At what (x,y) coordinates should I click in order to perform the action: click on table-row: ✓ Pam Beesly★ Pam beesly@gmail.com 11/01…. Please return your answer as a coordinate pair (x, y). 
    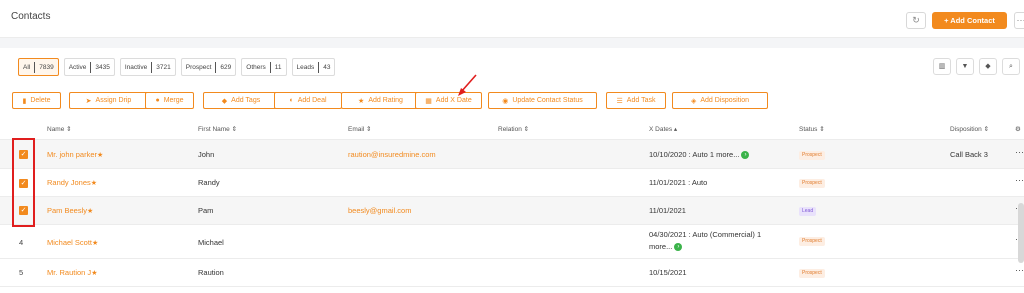
    Looking at the image, I should click on (512, 211).